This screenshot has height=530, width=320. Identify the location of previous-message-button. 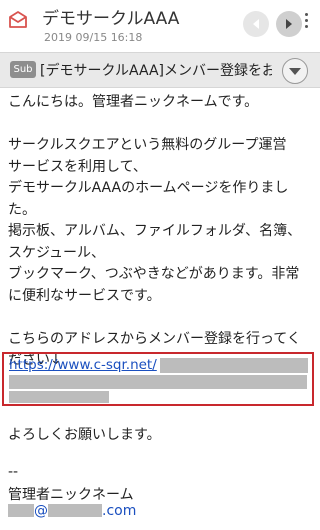
(256, 24).